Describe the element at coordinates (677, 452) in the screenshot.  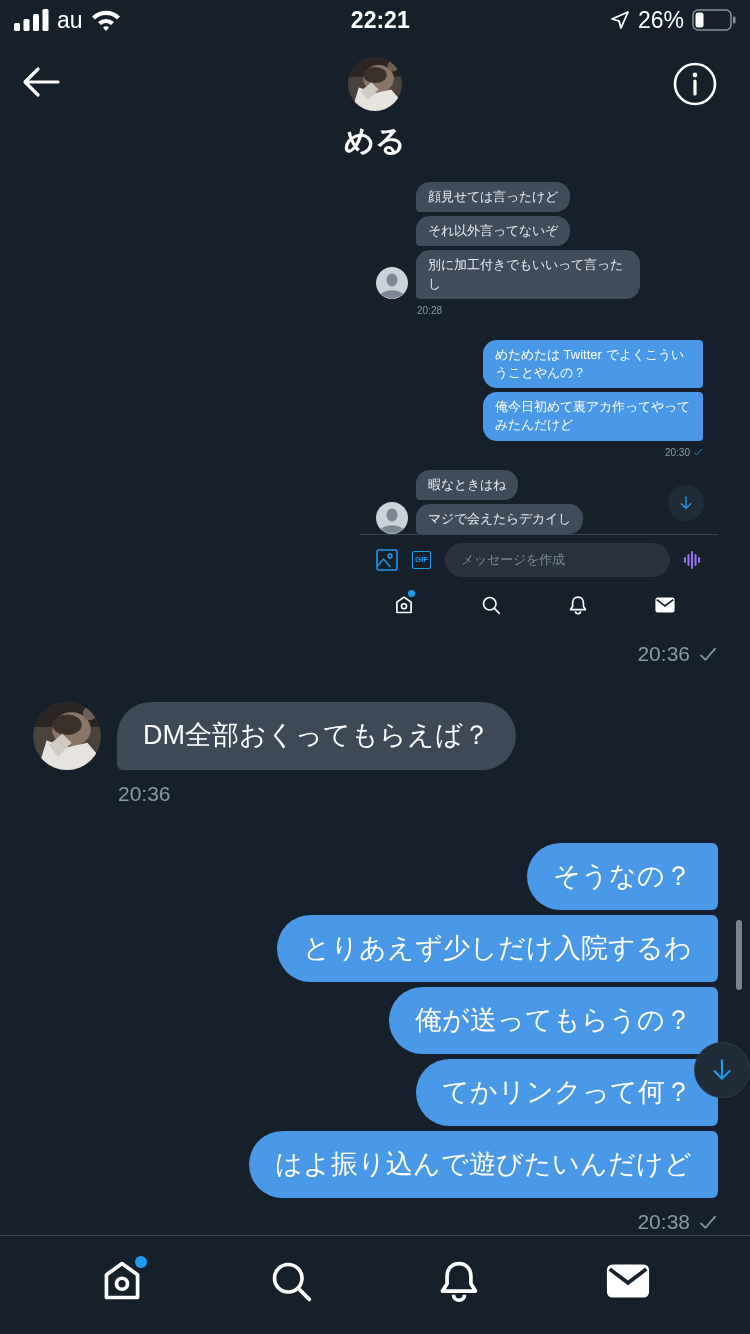
I see `timestamp: 20:30` at that location.